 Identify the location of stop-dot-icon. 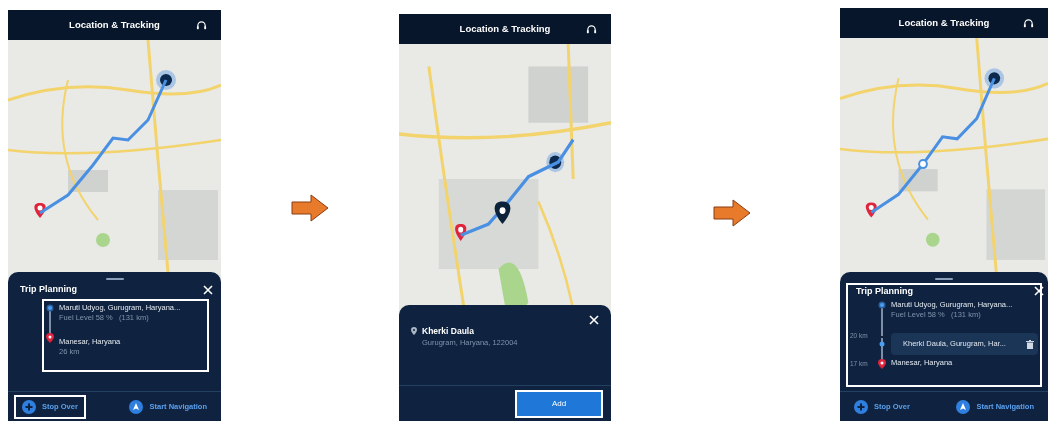
(882, 344).